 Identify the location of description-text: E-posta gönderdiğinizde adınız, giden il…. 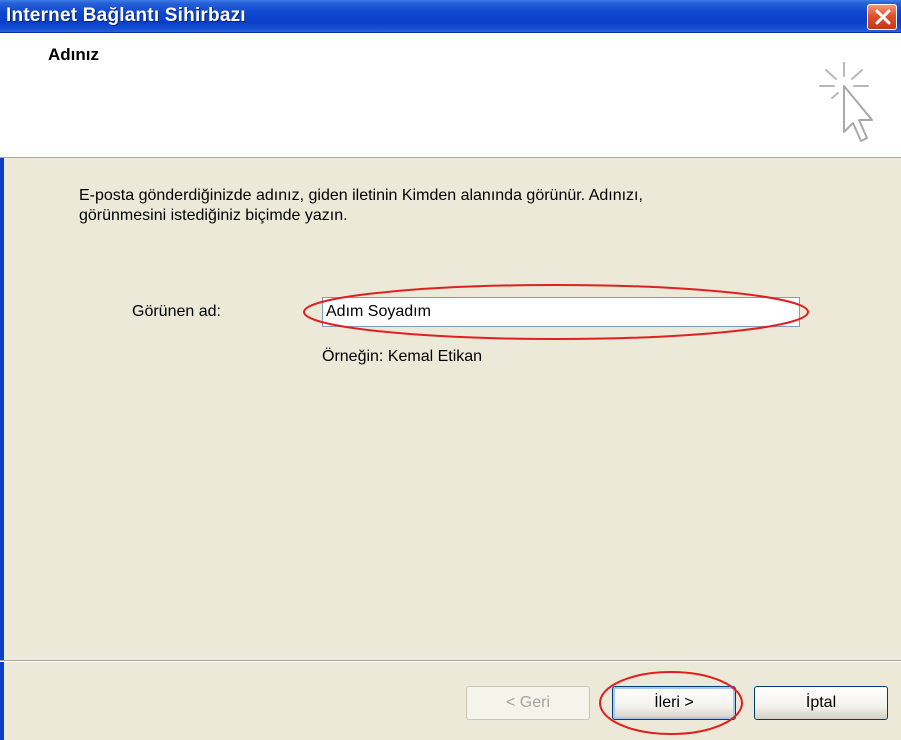
(449, 206).